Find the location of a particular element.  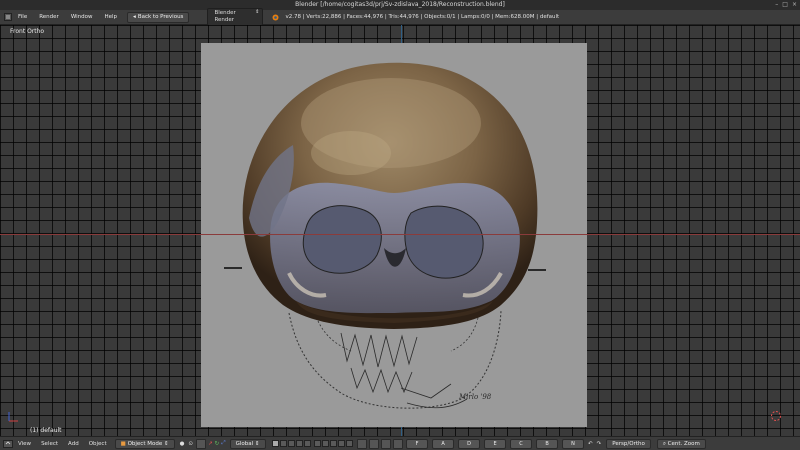

key-a-button: A is located at coordinates (443, 443).